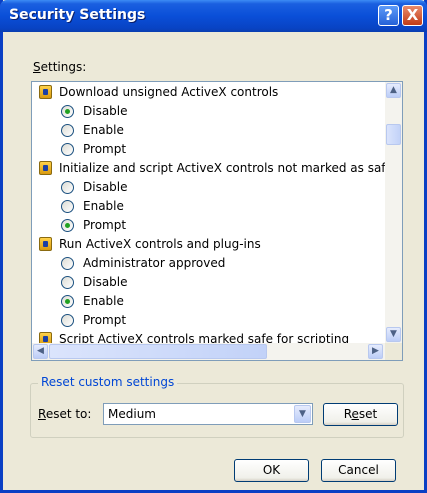 This screenshot has height=493, width=427. What do you see at coordinates (158, 351) in the screenshot?
I see `horizontal-scroll-thumb` at bounding box center [158, 351].